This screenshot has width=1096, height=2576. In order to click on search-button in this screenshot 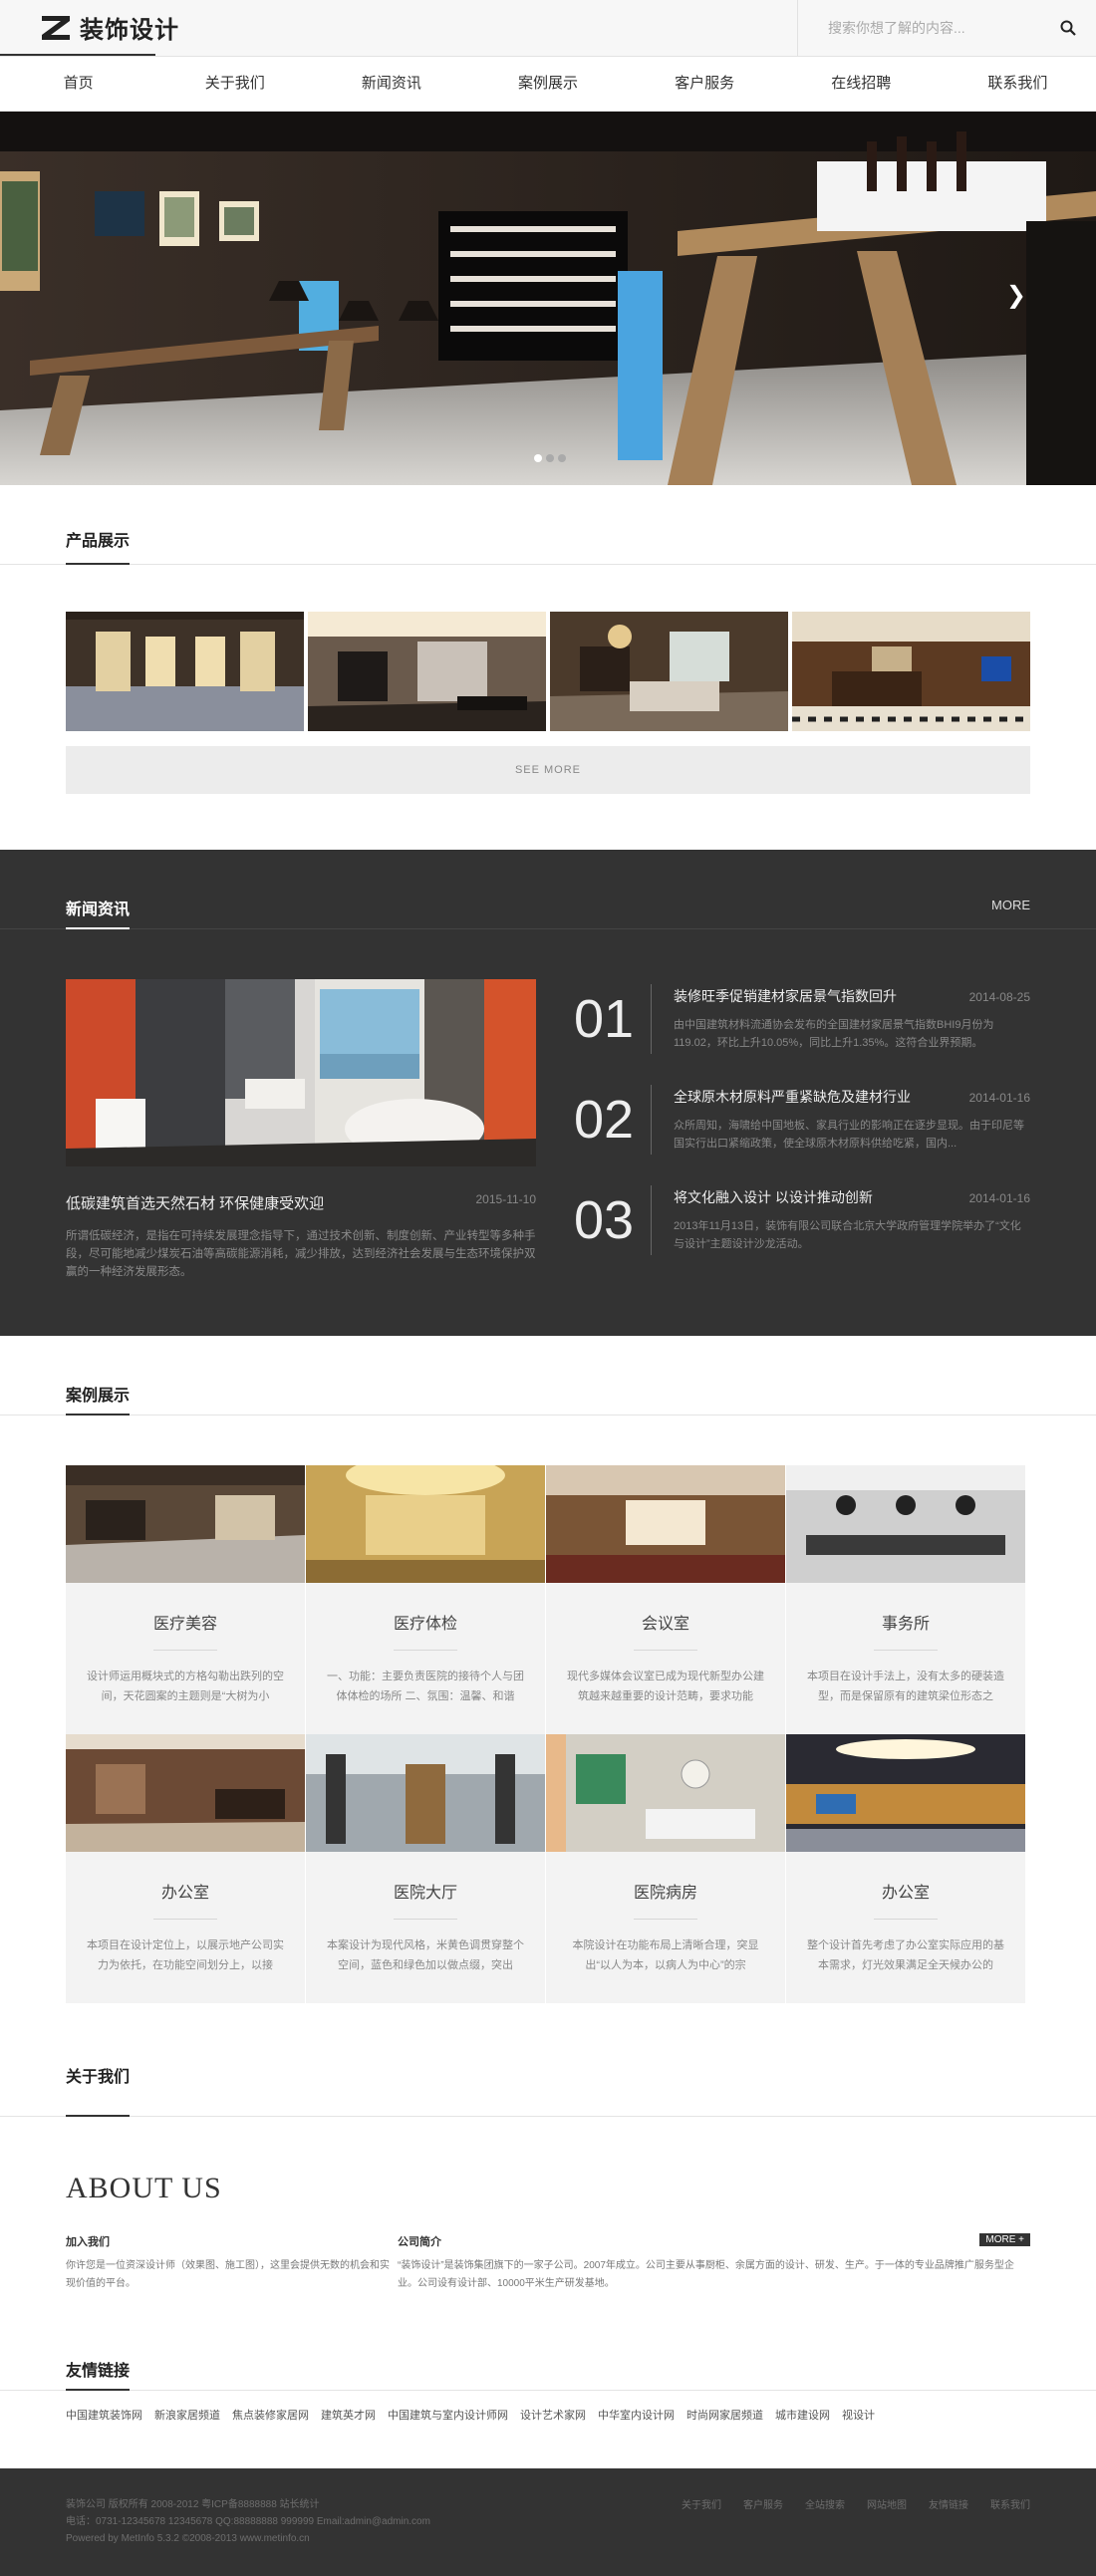, I will do `click(1068, 28)`.